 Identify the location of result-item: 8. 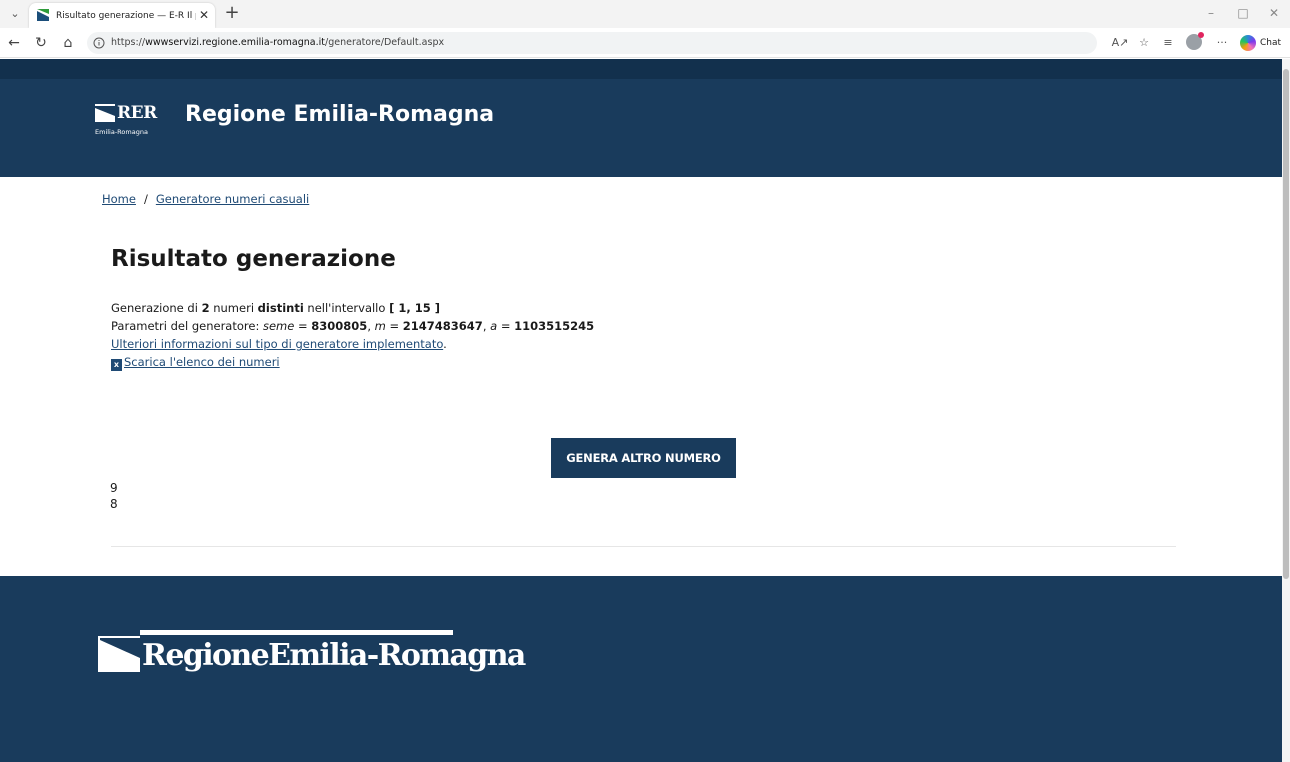
(114, 504).